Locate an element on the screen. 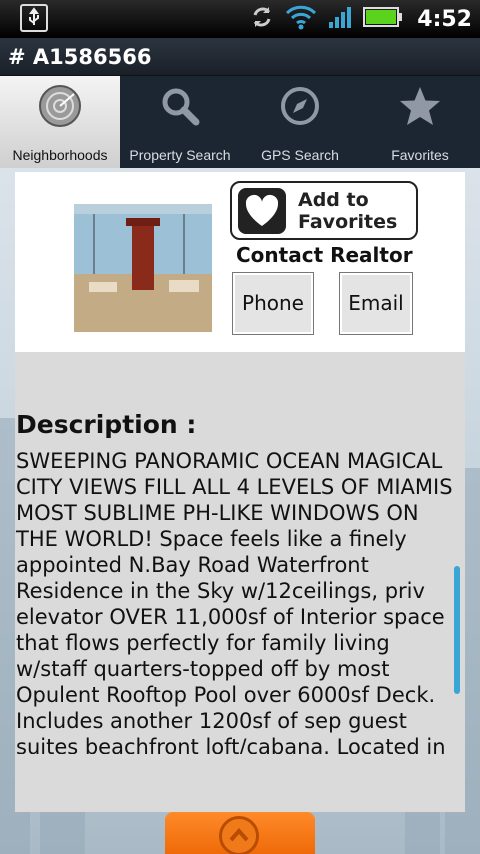 This screenshot has height=854, width=480. tab-label: Favorites is located at coordinates (420, 155).